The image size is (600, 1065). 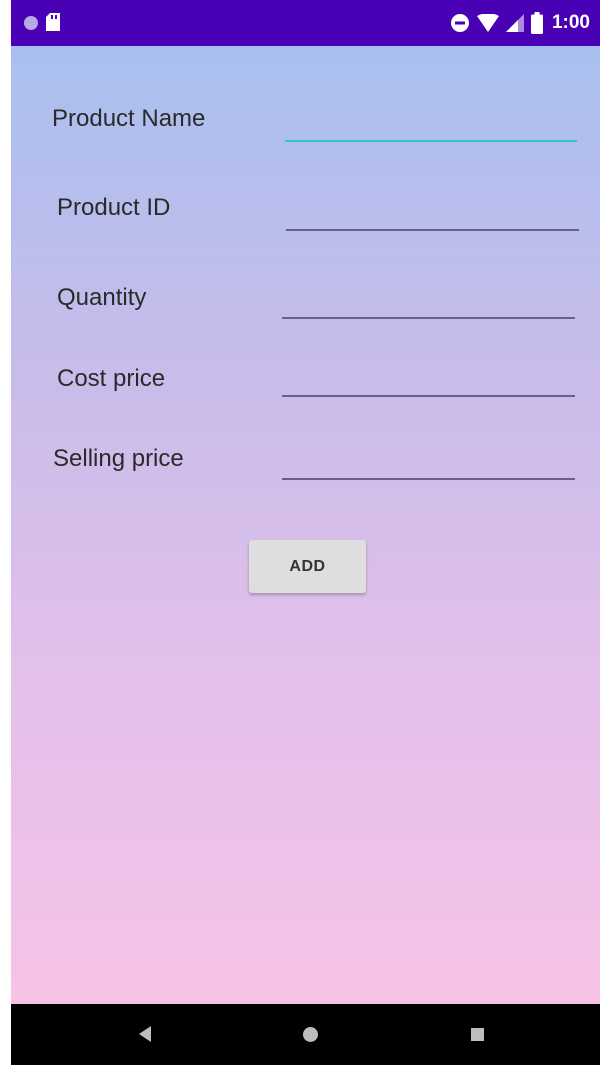 I want to click on product-id-label: Product ID, so click(x=114, y=207).